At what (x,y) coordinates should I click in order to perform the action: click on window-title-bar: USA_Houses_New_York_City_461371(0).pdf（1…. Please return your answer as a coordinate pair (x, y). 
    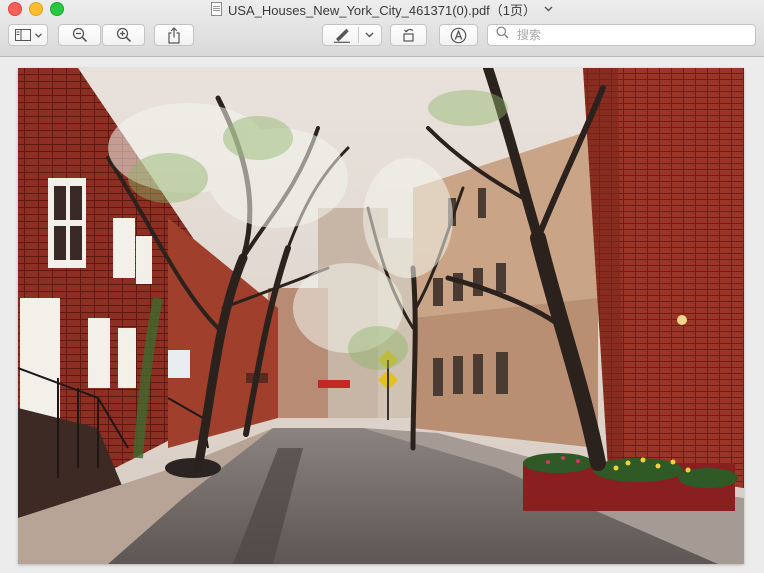
    Looking at the image, I should click on (382, 9).